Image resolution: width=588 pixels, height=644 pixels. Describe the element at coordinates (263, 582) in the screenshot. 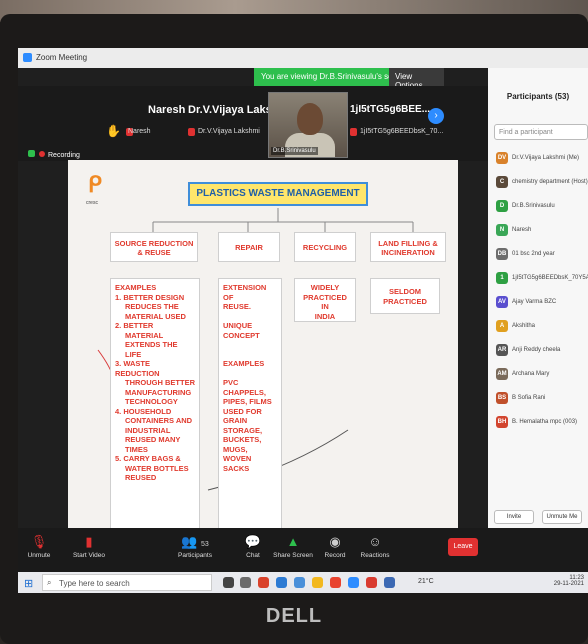

I see `chrome-icon` at that location.